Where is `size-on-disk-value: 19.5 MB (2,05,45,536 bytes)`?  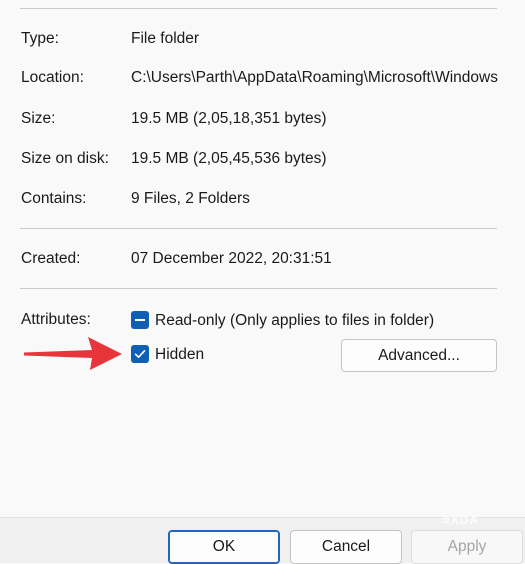
size-on-disk-value: 19.5 MB (2,05,45,536 bytes) is located at coordinates (229, 158).